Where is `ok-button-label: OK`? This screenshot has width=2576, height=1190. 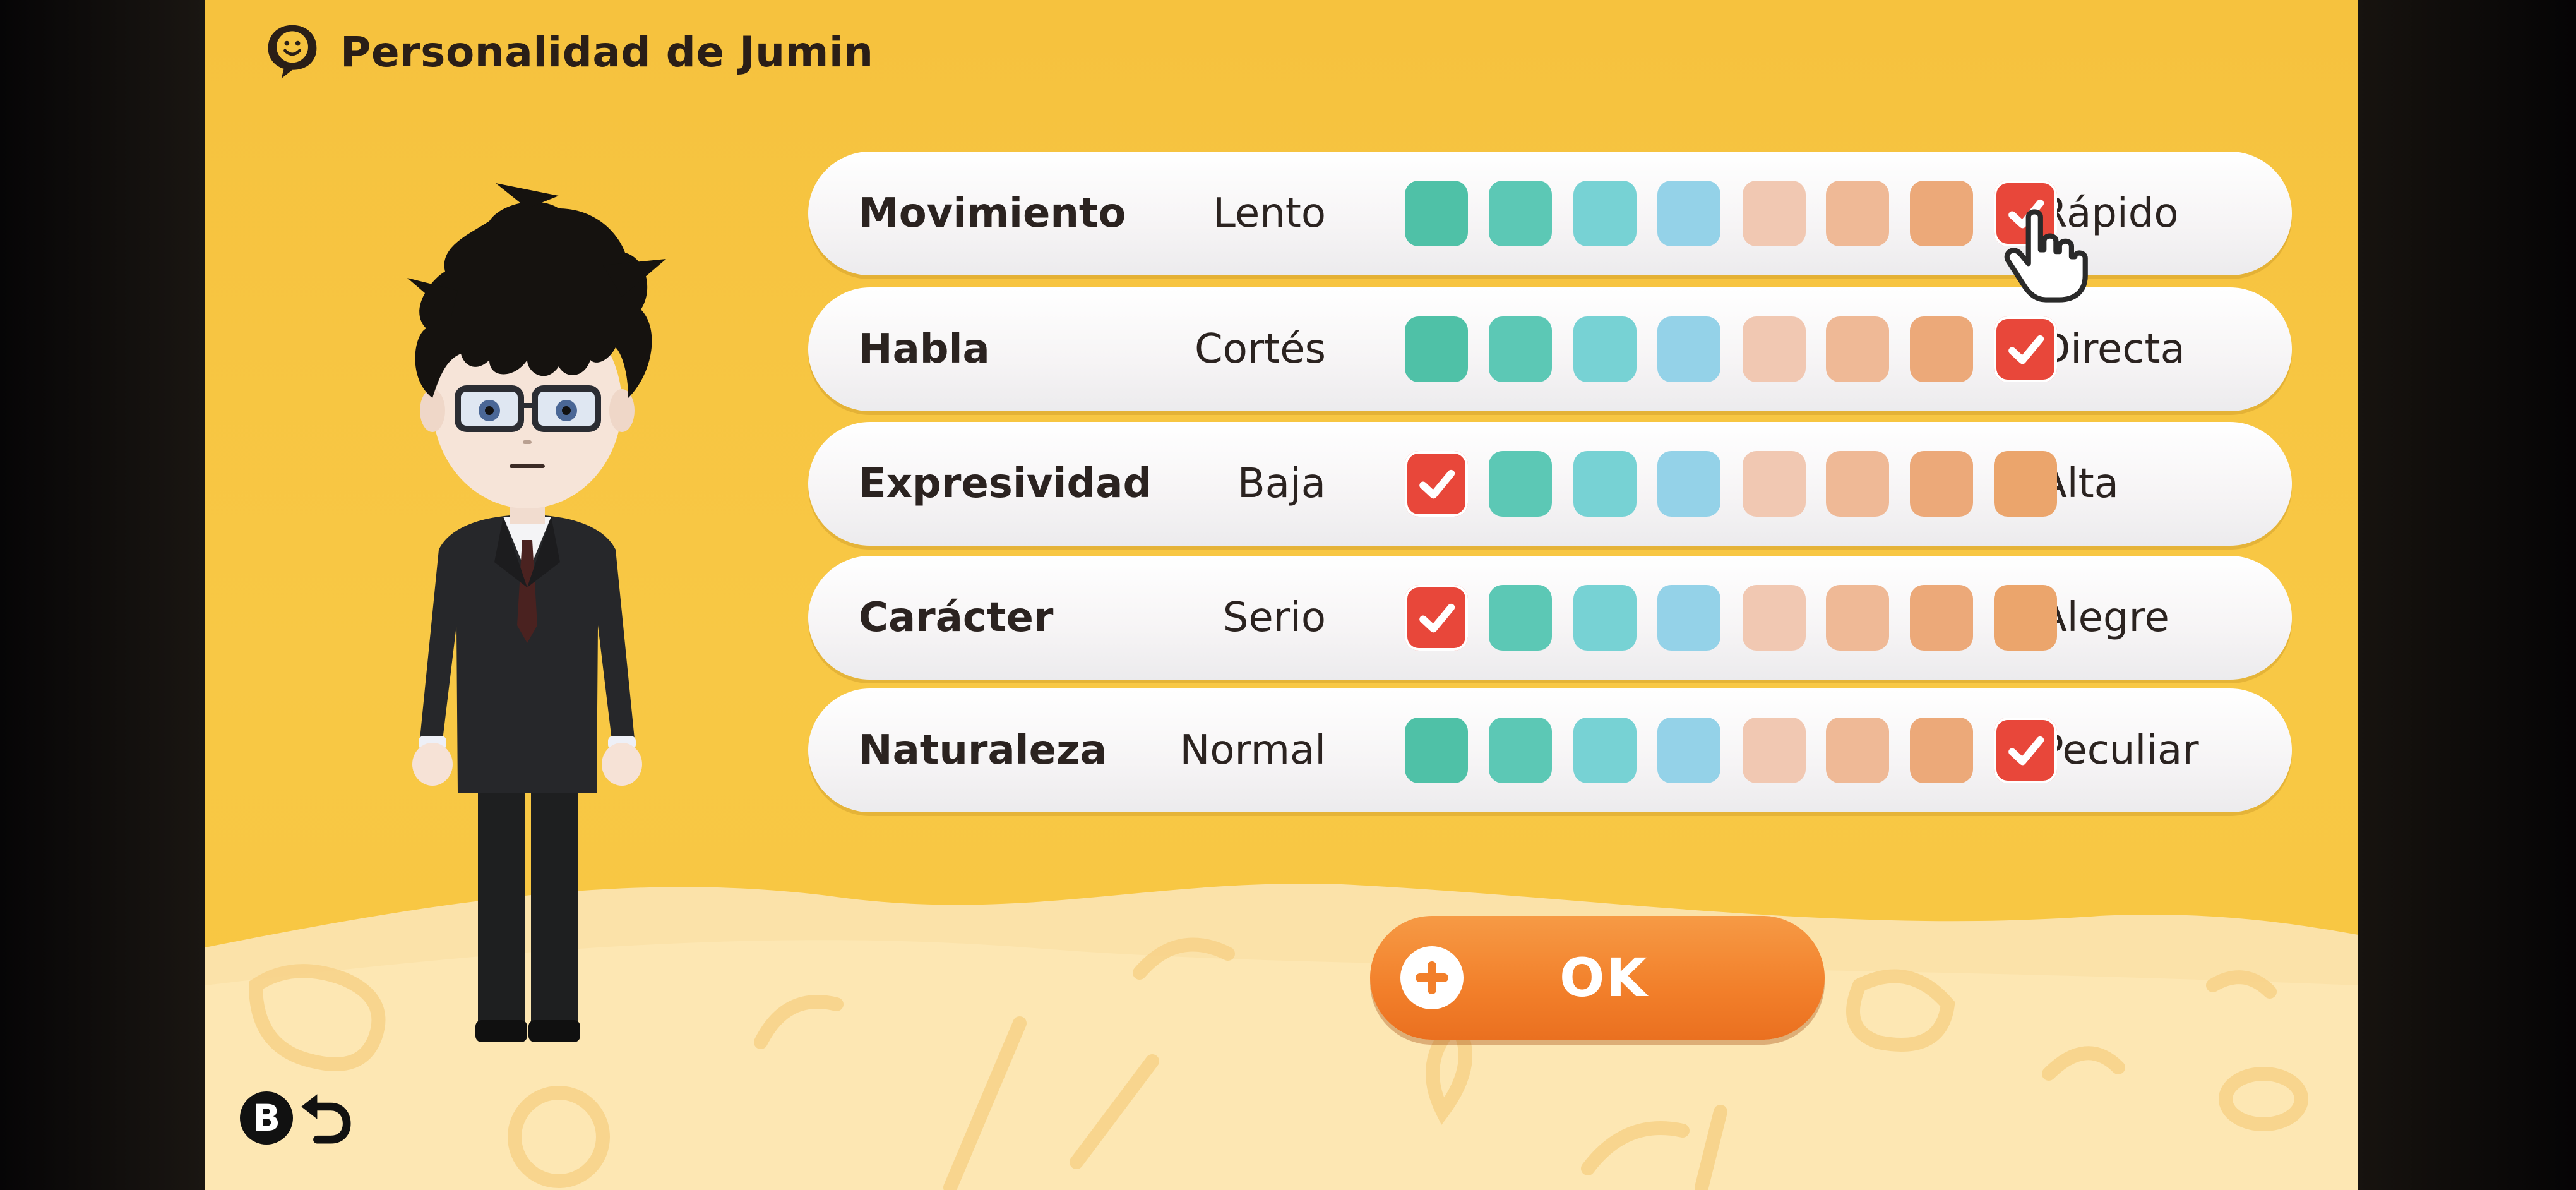 ok-button-label: OK is located at coordinates (1604, 978).